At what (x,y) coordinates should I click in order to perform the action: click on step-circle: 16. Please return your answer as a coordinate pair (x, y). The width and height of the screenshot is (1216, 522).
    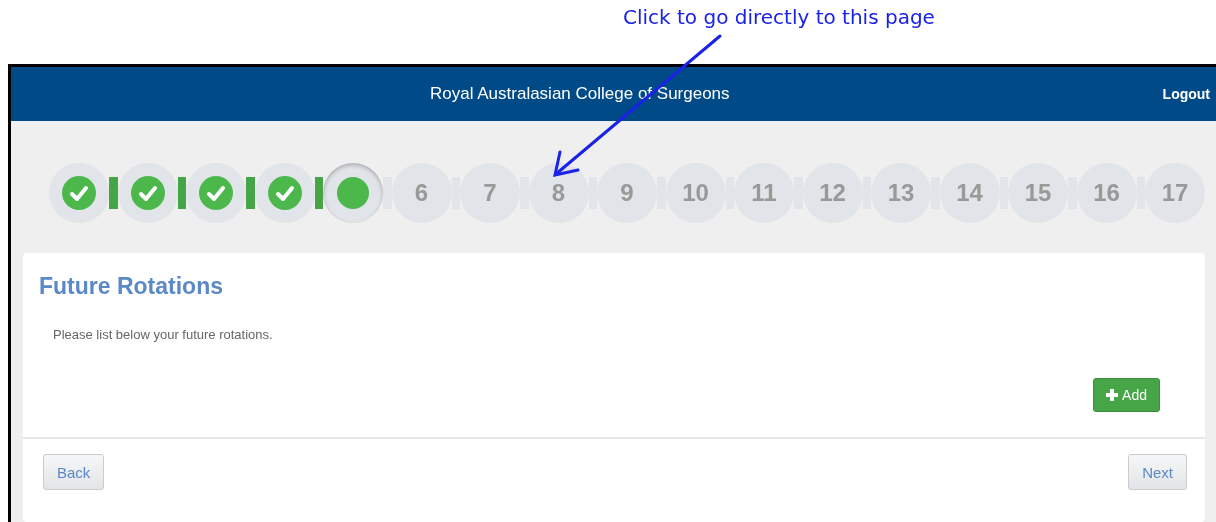
    Looking at the image, I should click on (1106, 193).